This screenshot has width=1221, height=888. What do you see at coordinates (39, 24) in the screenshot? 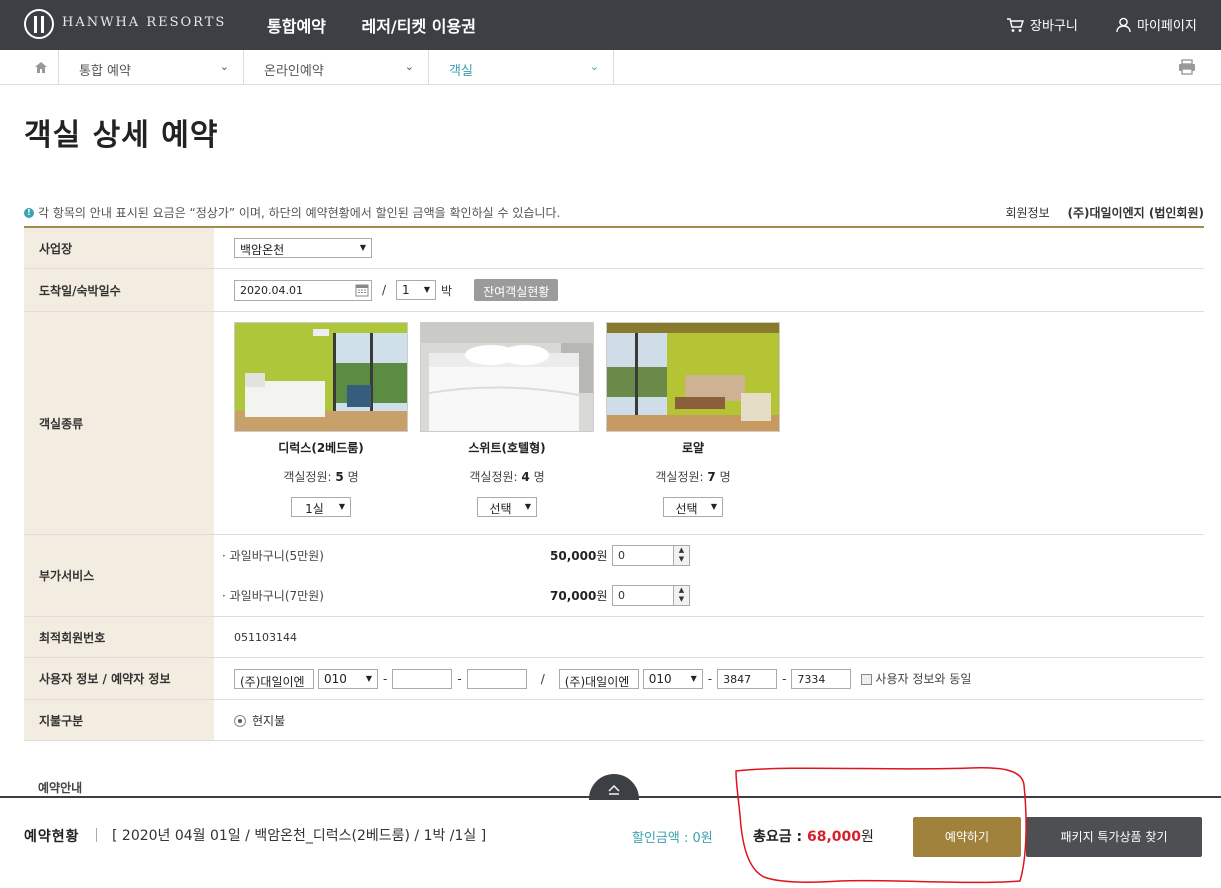
I see `hanwha-logo-icon` at bounding box center [39, 24].